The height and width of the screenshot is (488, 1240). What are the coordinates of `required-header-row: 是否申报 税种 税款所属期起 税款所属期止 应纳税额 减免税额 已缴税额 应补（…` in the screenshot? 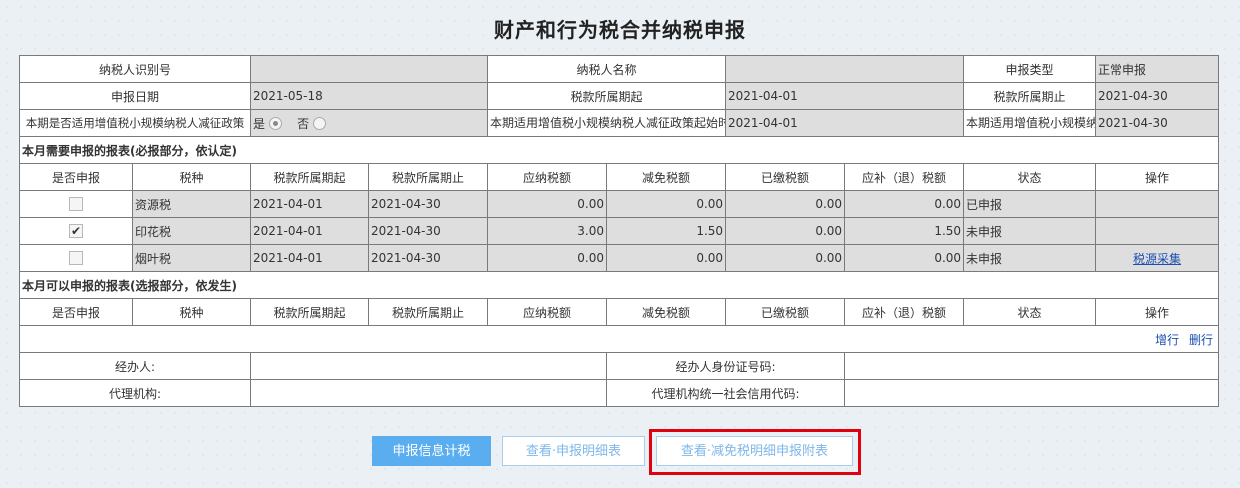 It's located at (619, 177).